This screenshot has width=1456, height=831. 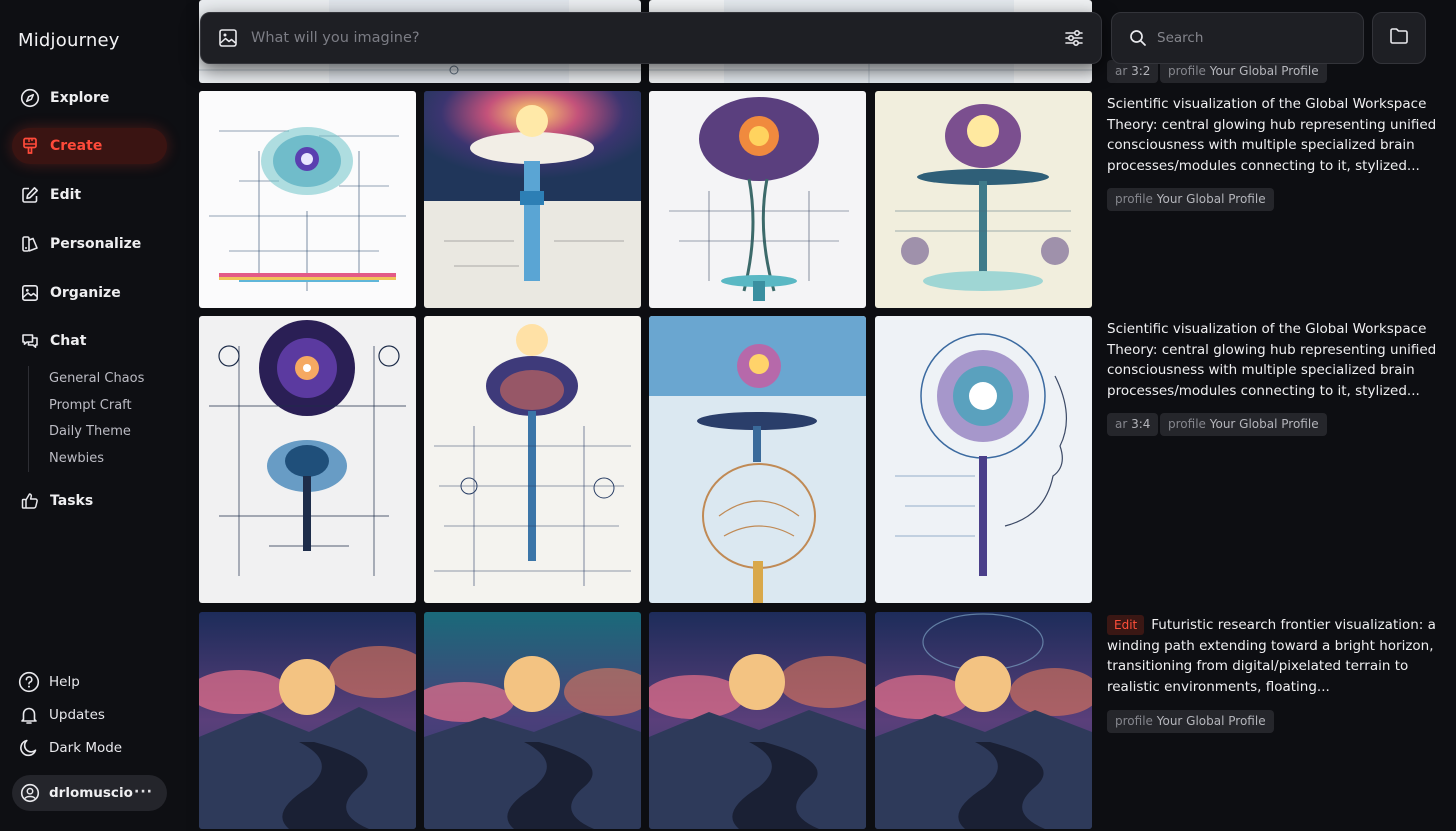 What do you see at coordinates (89, 195) in the screenshot?
I see `nav-edit: Edit` at bounding box center [89, 195].